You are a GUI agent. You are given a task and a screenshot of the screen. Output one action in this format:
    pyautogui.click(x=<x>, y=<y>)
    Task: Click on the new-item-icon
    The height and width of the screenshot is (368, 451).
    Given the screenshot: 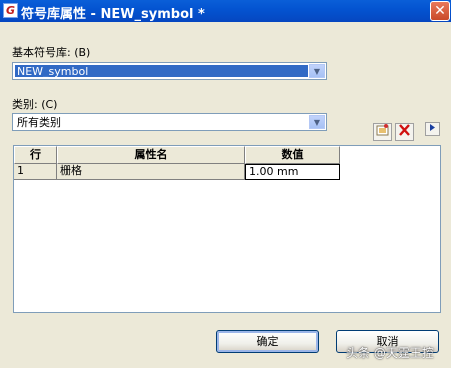 What is the action you would take?
    pyautogui.click(x=382, y=130)
    